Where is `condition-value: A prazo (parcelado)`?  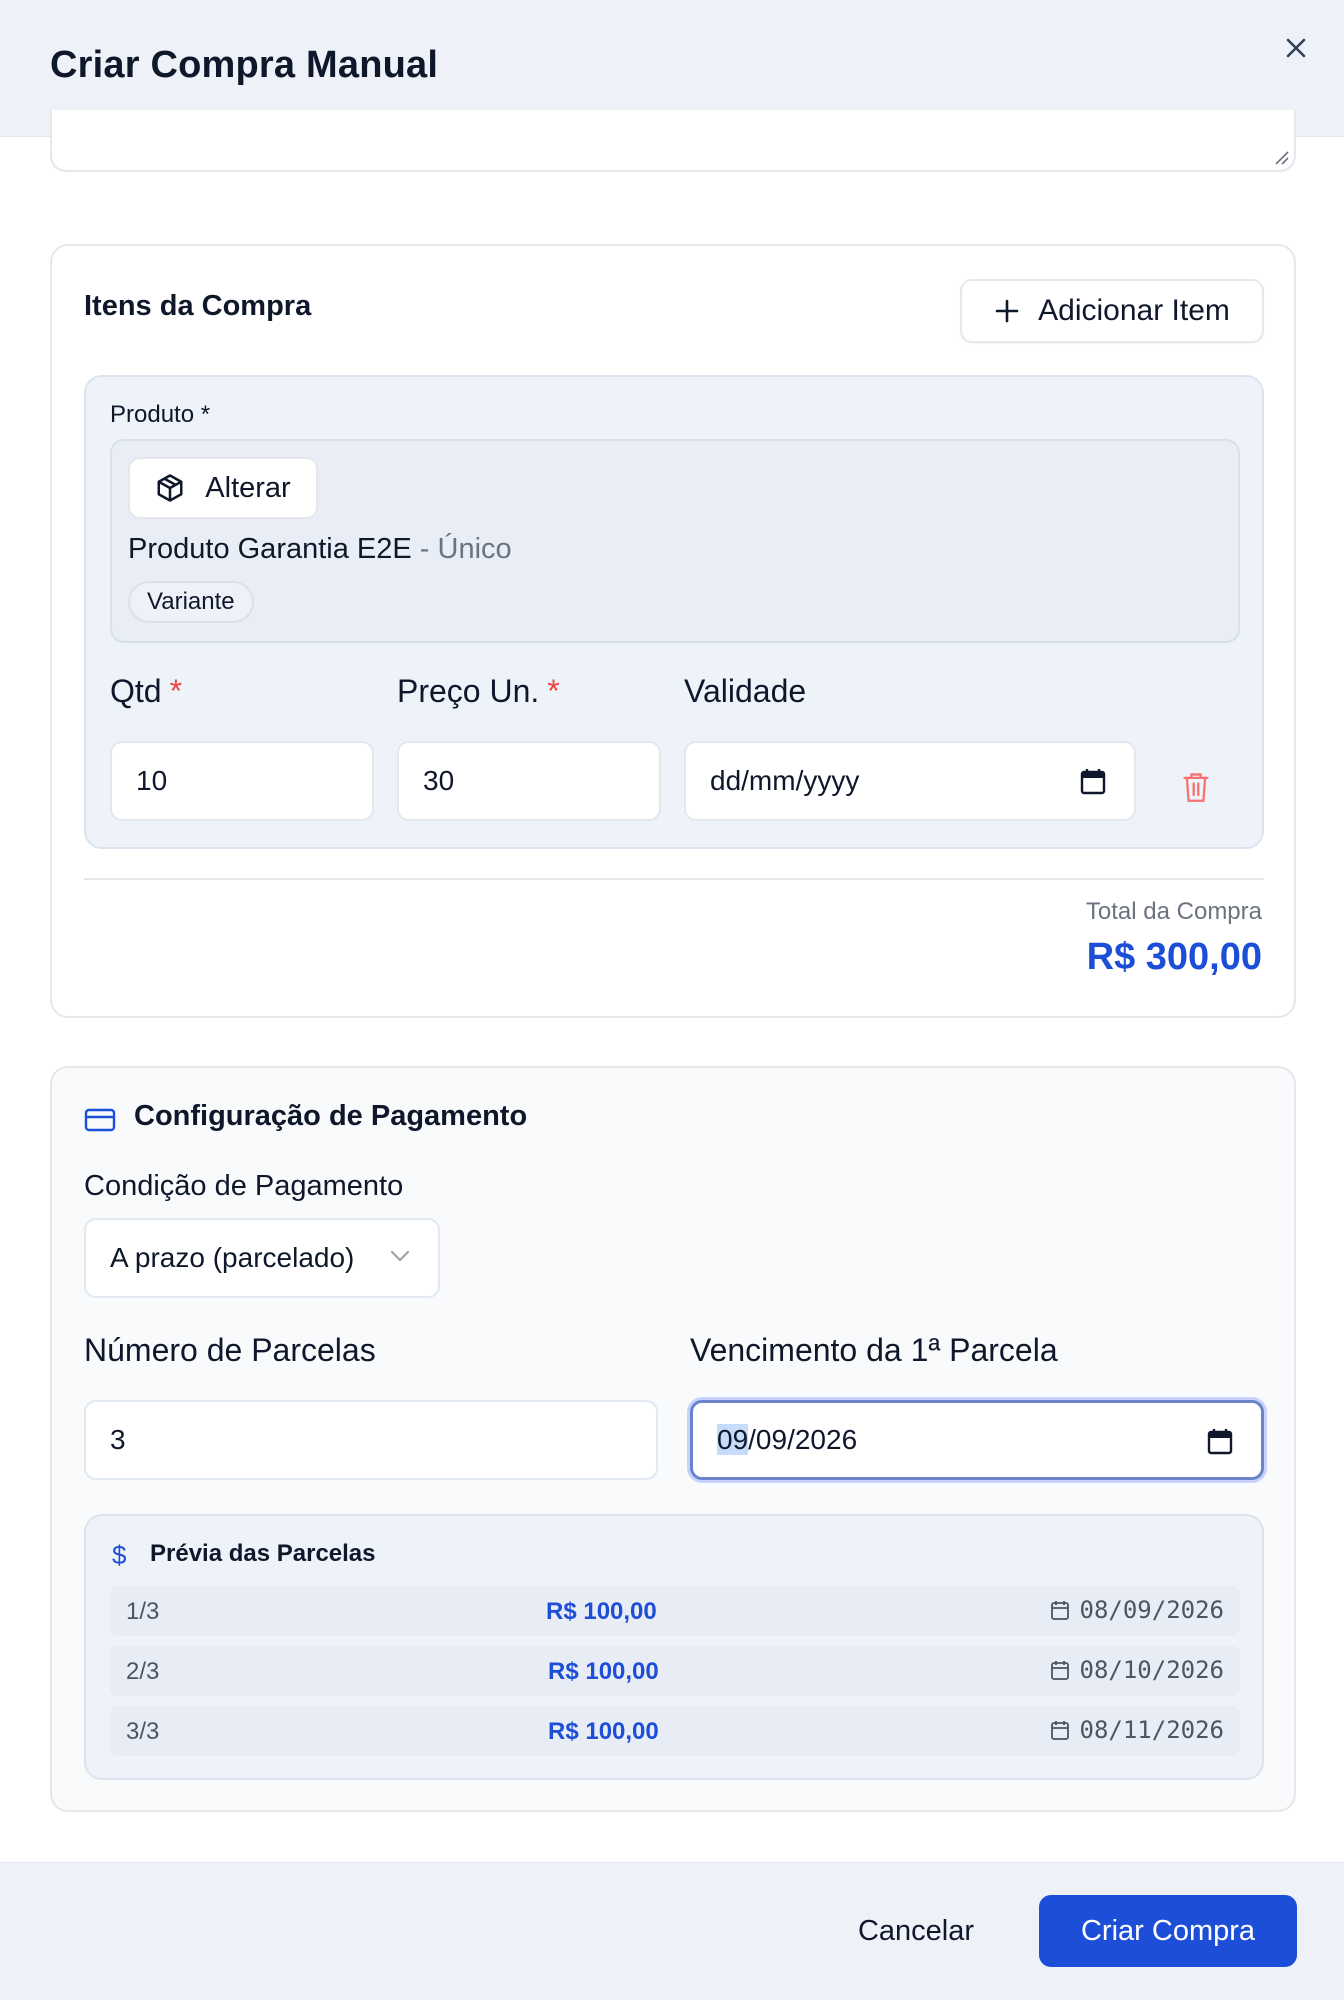 condition-value: A prazo (parcelado) is located at coordinates (232, 1257).